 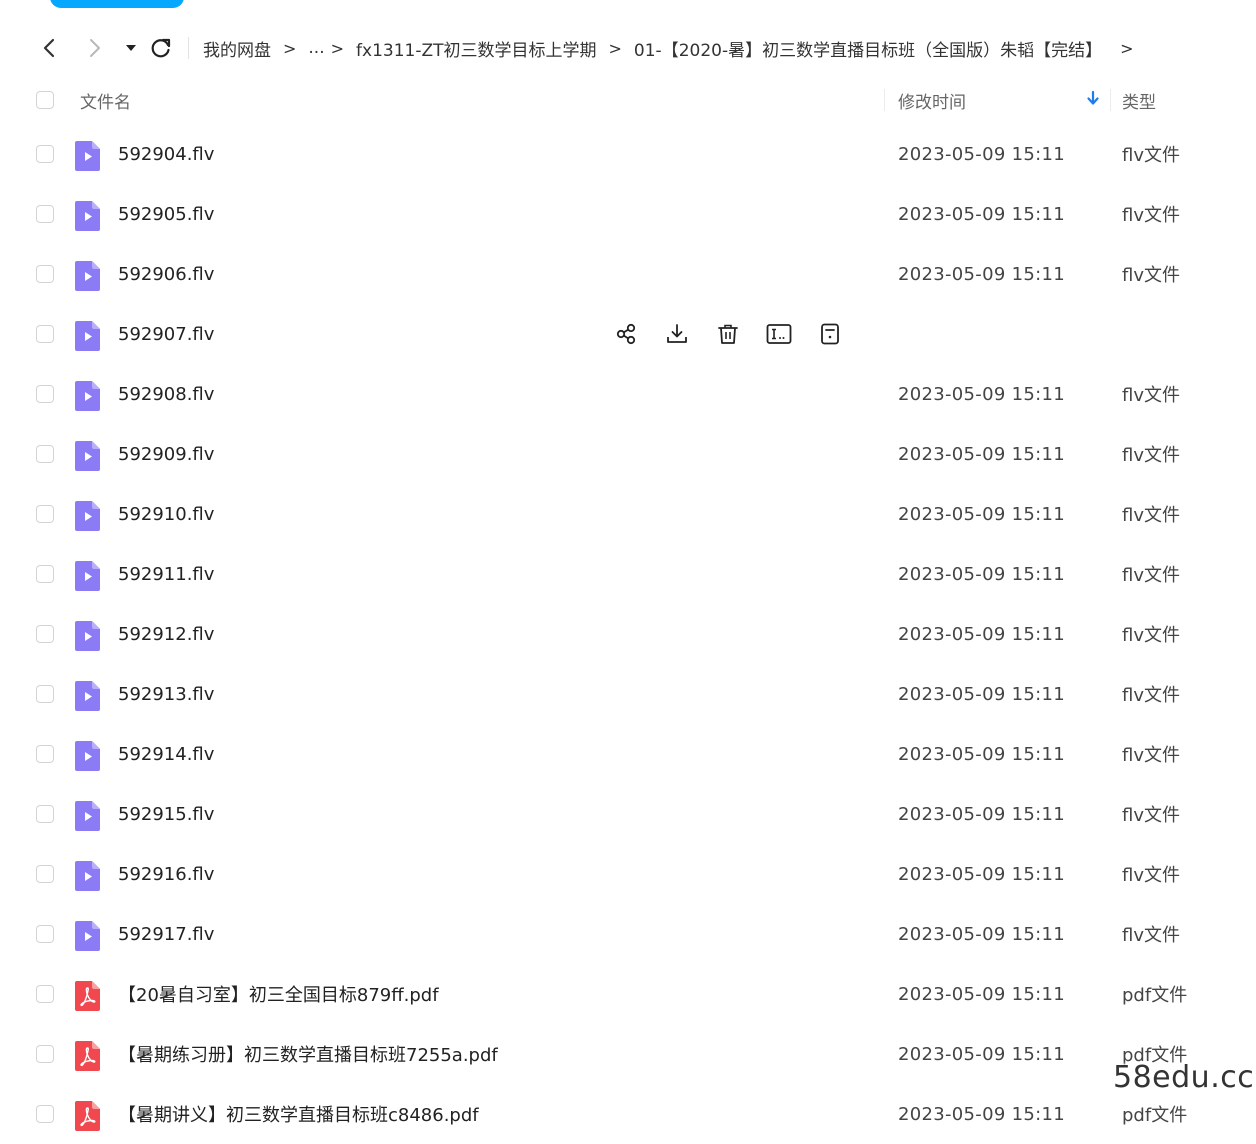 I want to click on breadcrumb-root: 我的网盘, so click(x=237, y=48).